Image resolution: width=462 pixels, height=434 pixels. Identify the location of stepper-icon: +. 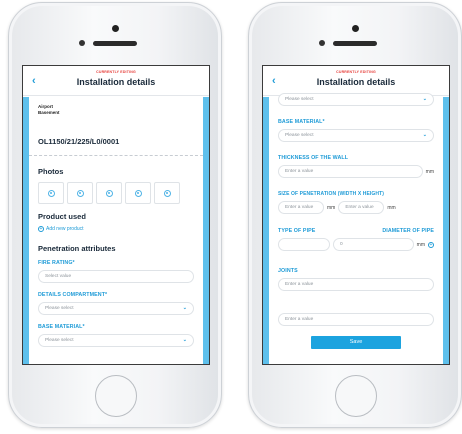
(431, 244).